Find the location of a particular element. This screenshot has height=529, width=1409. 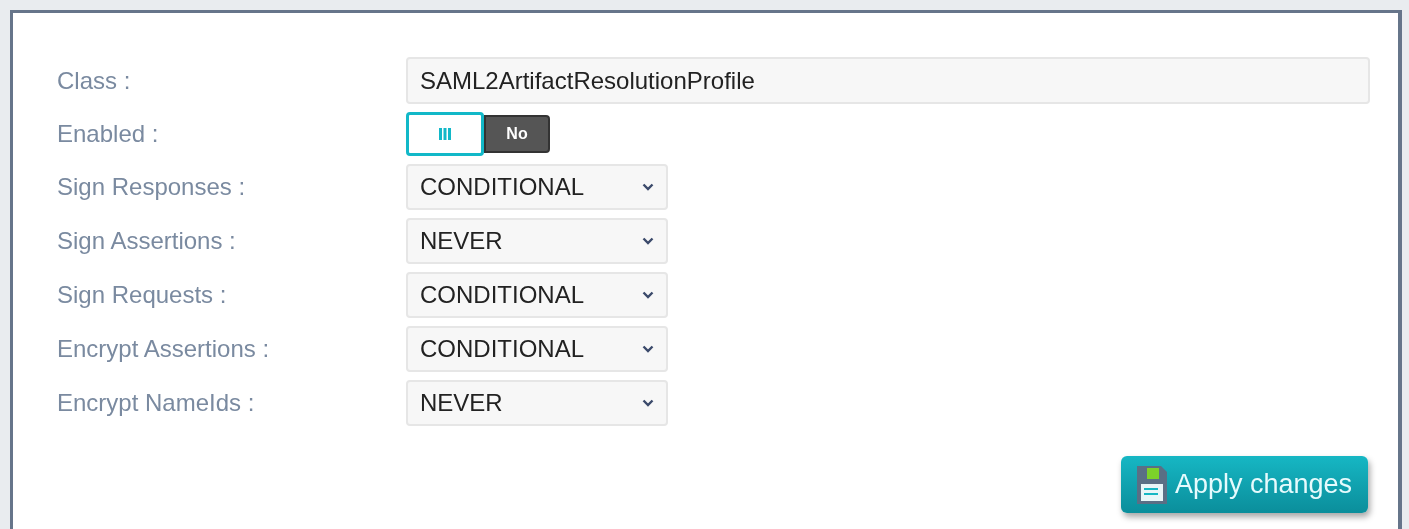

field-label: Enabled : is located at coordinates (108, 134).